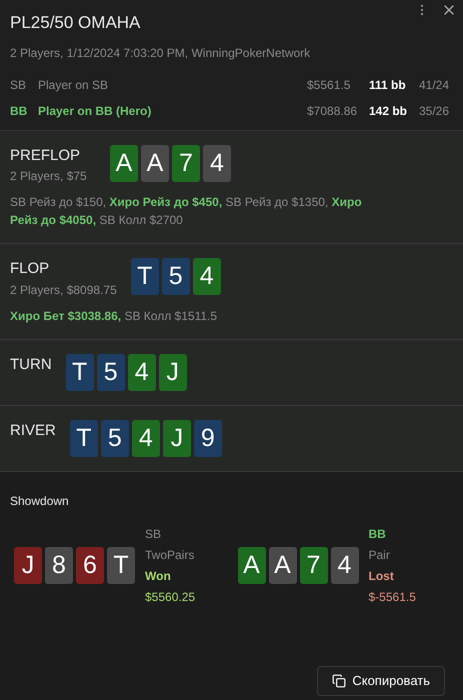 The image size is (463, 700). Describe the element at coordinates (208, 438) in the screenshot. I see `playing-card: 9` at that location.